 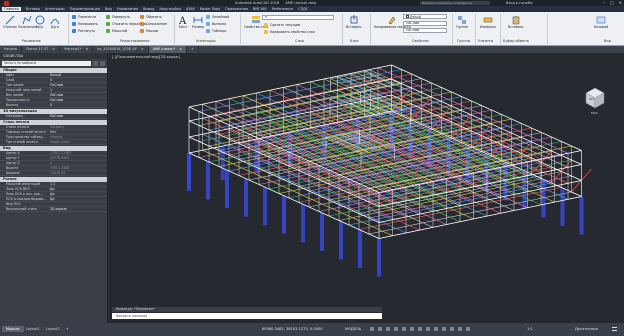 I want to click on menu-tab-4: Вид, so click(x=108, y=9).